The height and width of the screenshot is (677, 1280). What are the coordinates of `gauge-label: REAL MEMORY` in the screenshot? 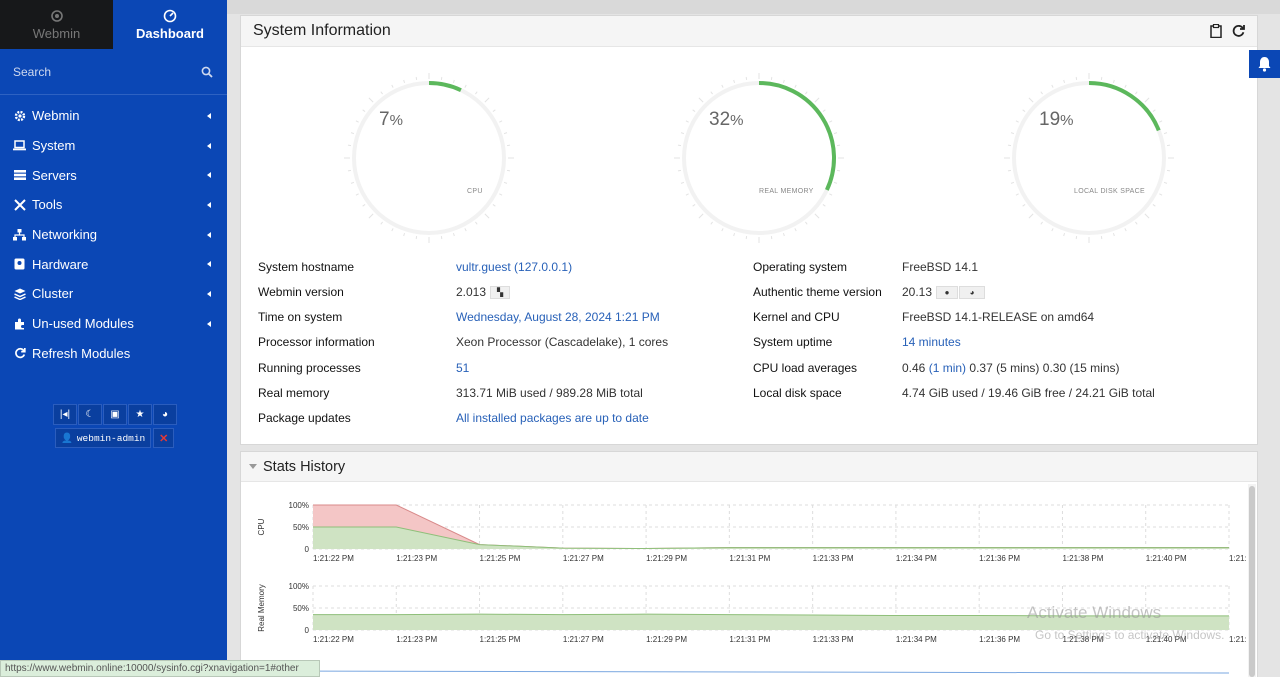 It's located at (786, 191).